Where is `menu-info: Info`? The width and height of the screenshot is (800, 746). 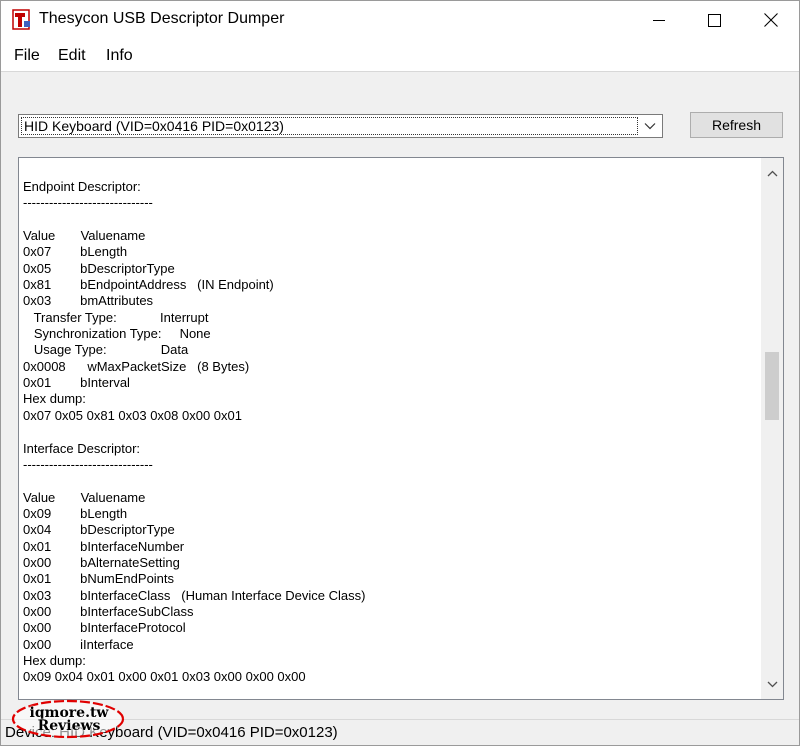
menu-info: Info is located at coordinates (119, 56).